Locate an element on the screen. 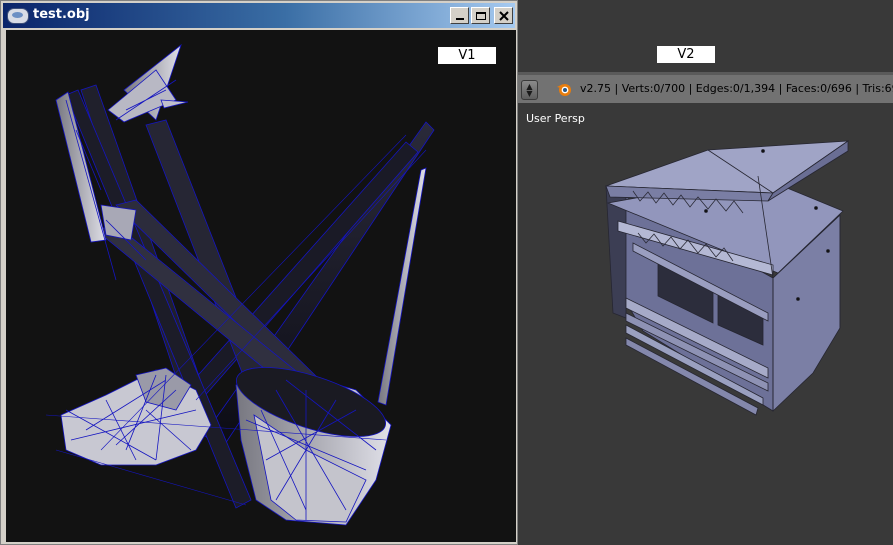 This screenshot has width=893, height=545. maximize-icon is located at coordinates (480, 15).